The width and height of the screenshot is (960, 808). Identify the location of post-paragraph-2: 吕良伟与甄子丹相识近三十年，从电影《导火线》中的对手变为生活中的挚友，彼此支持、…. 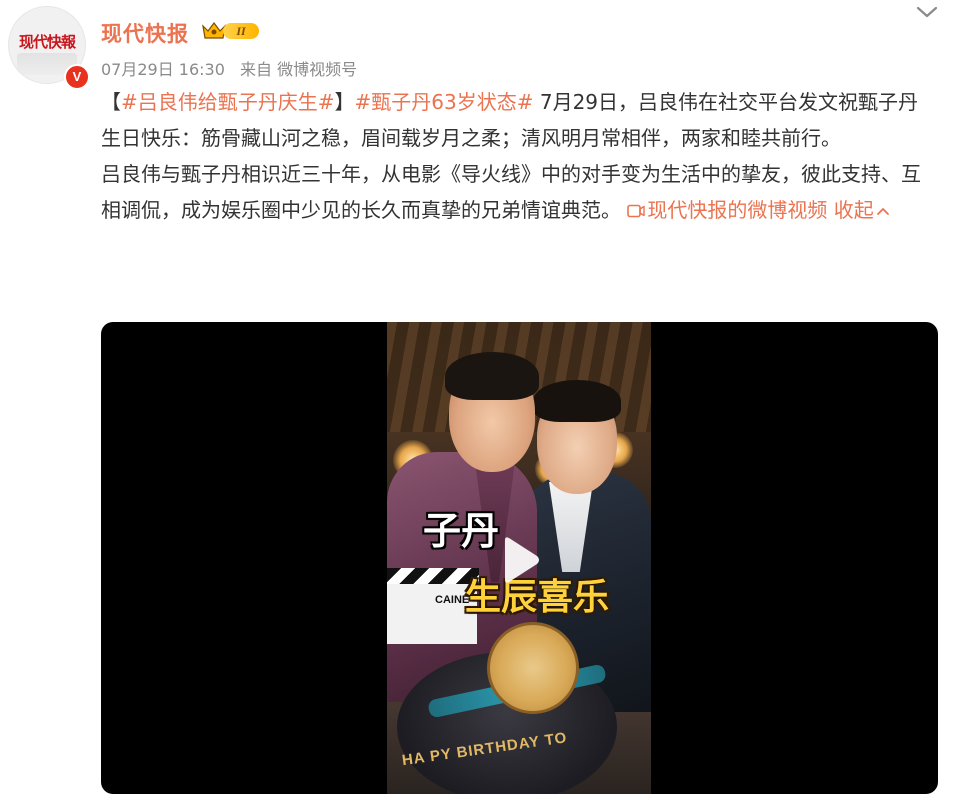
(519, 192).